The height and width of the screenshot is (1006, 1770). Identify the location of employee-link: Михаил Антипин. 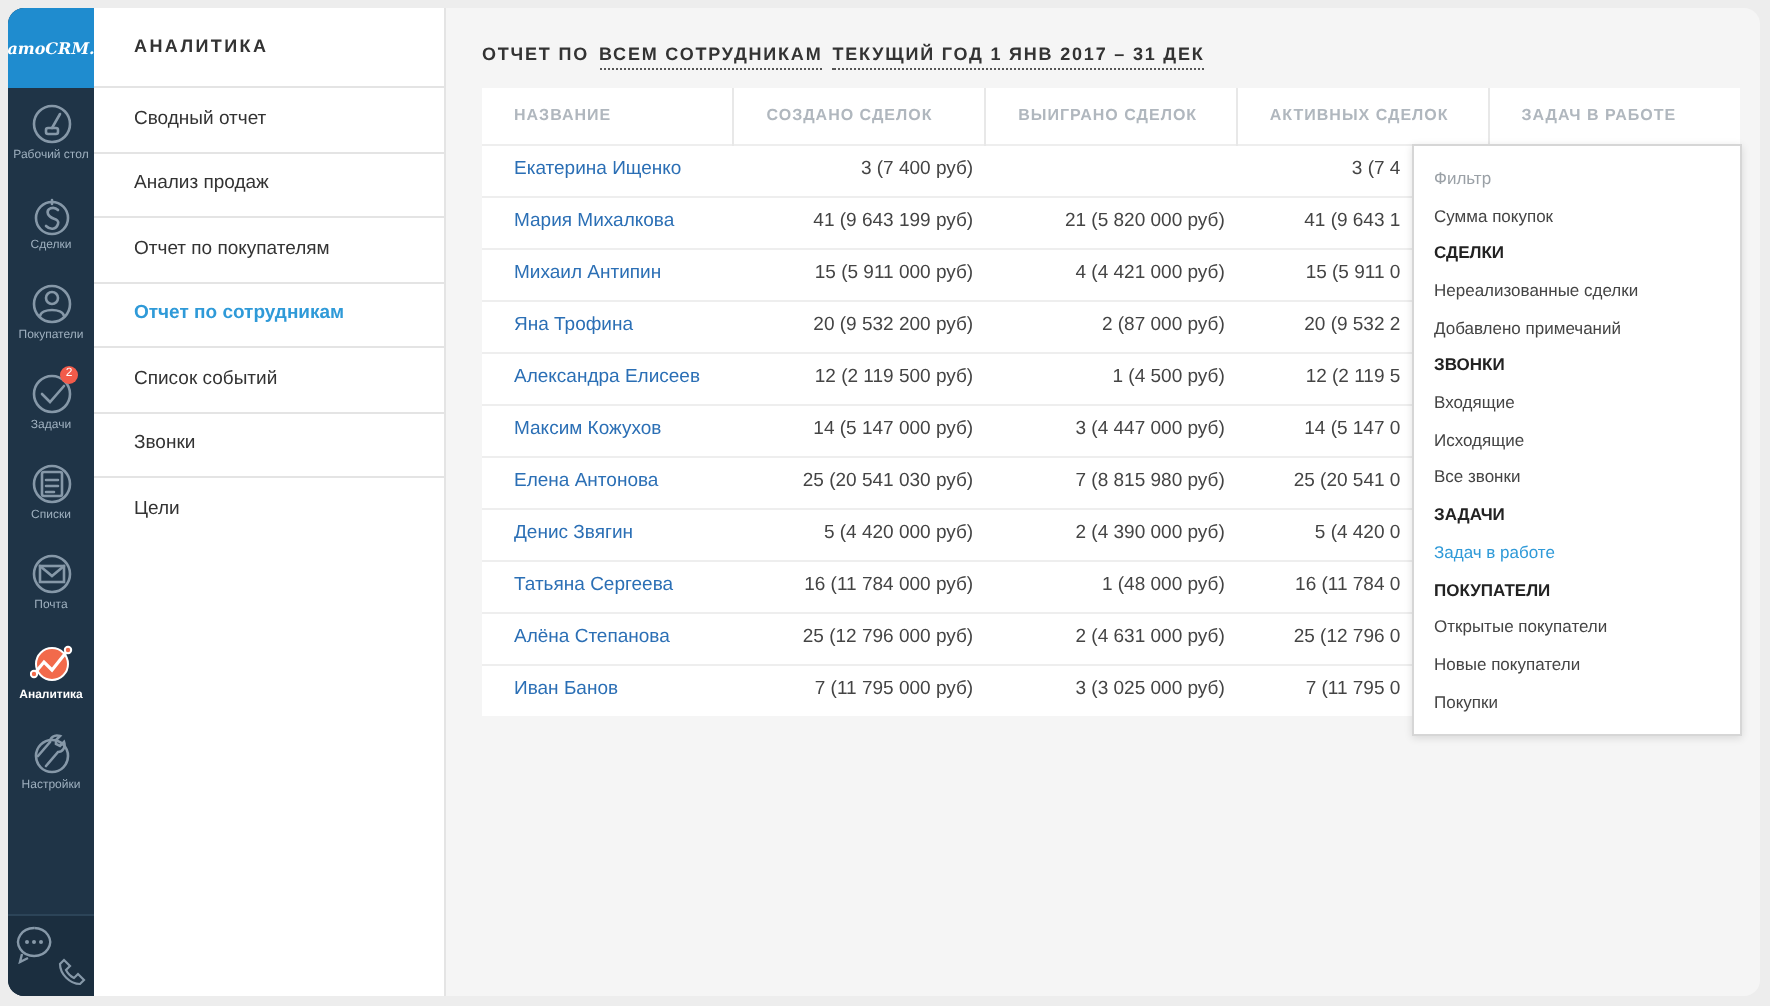
(588, 272).